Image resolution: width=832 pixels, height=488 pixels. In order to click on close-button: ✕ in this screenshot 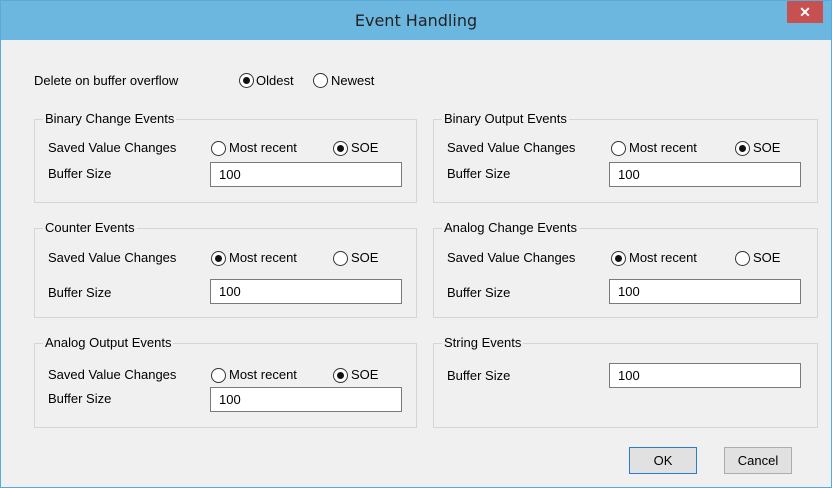, I will do `click(805, 12)`.